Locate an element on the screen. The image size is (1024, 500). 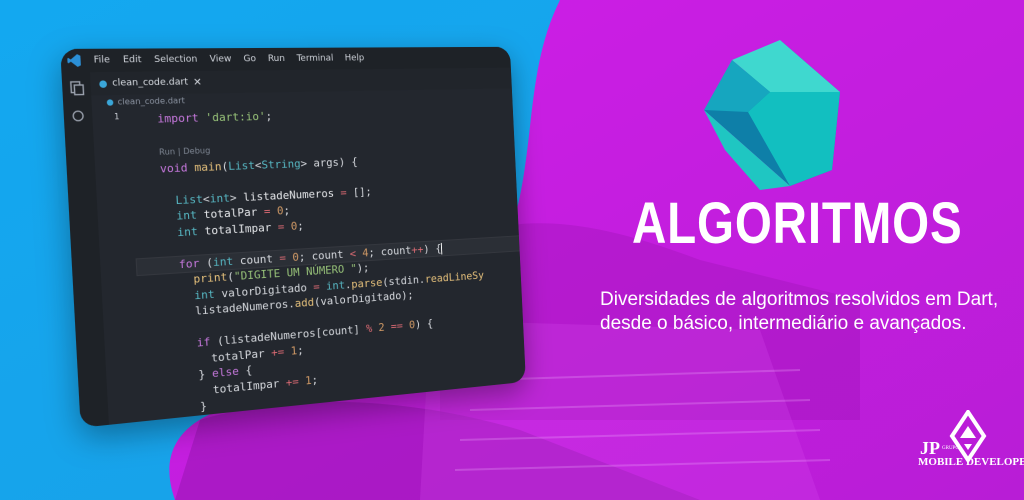
menu-selection: Selection is located at coordinates (176, 59).